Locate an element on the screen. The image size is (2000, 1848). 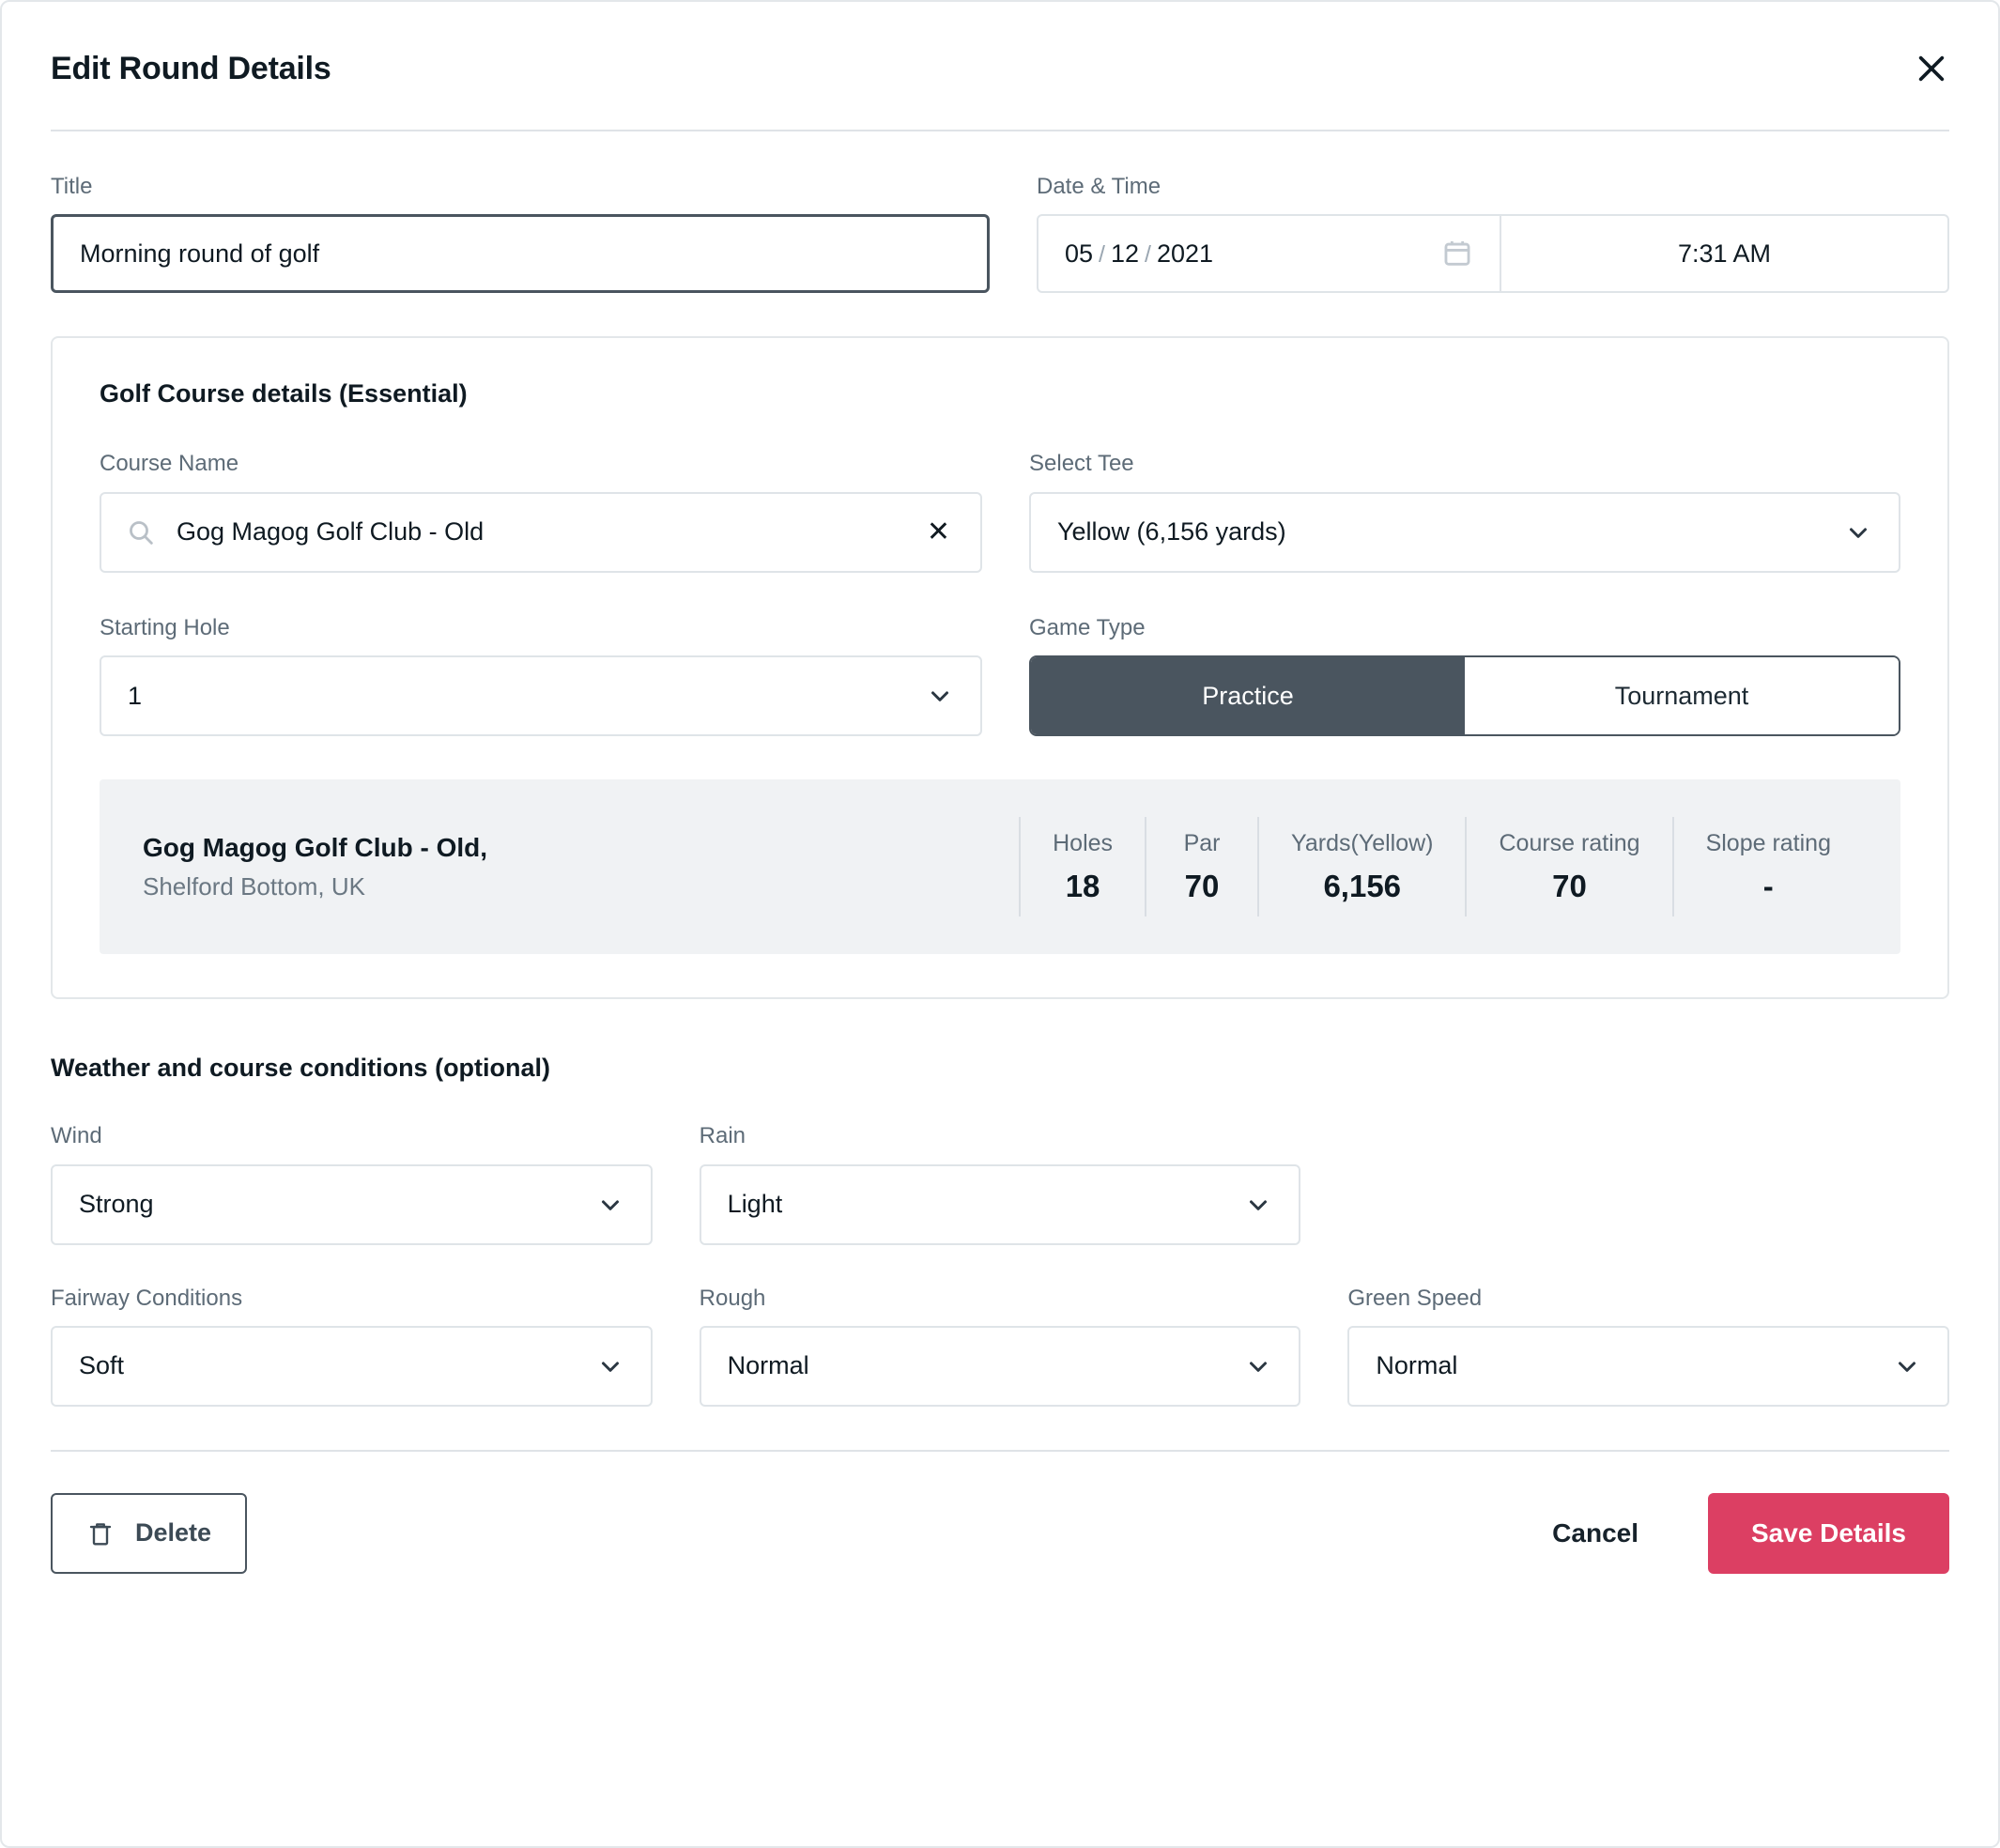
datetime-label: Date & Time is located at coordinates (1099, 186).